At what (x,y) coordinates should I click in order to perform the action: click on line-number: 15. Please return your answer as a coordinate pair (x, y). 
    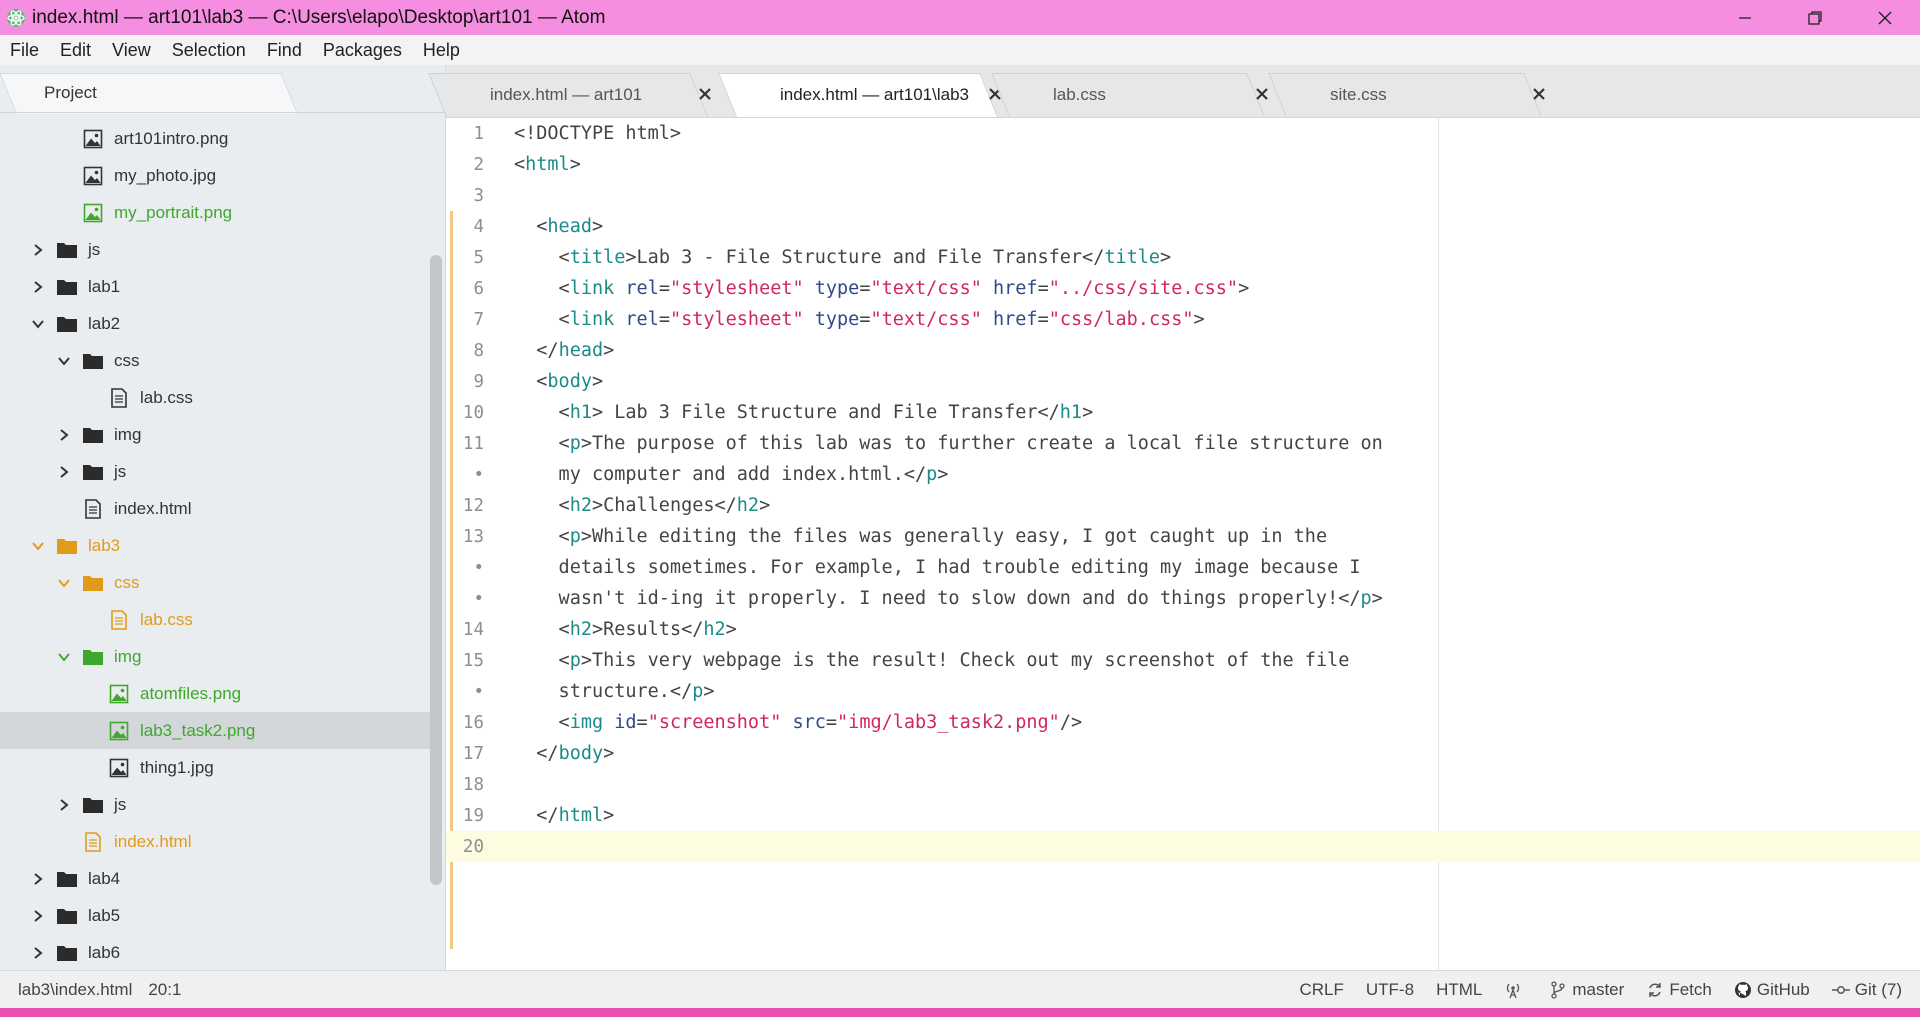
    Looking at the image, I should click on (473, 660).